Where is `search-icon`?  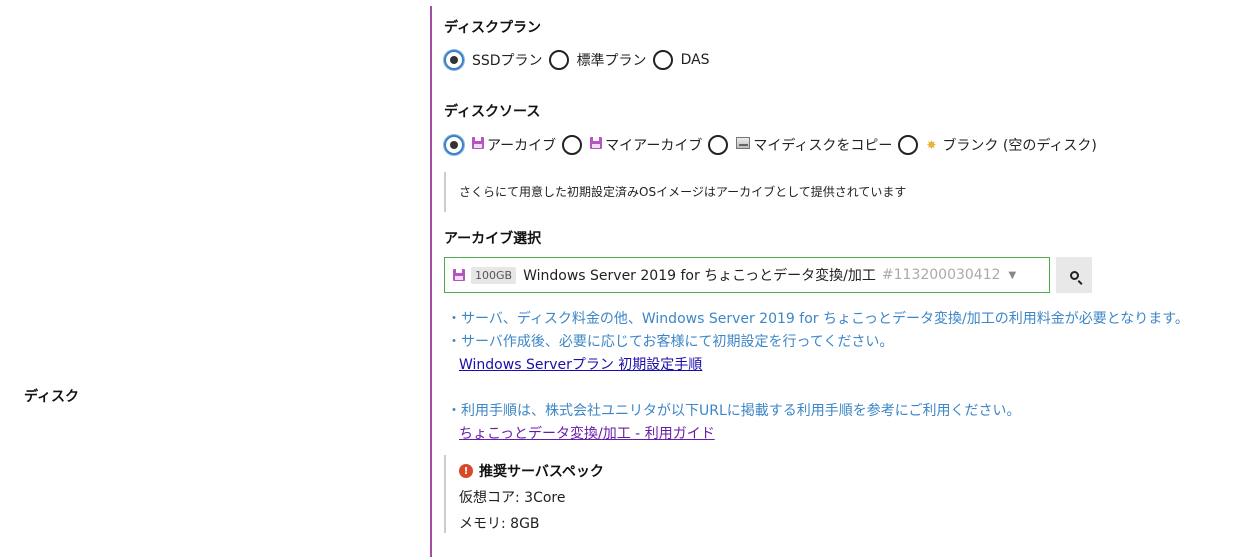
search-icon is located at coordinates (1074, 275).